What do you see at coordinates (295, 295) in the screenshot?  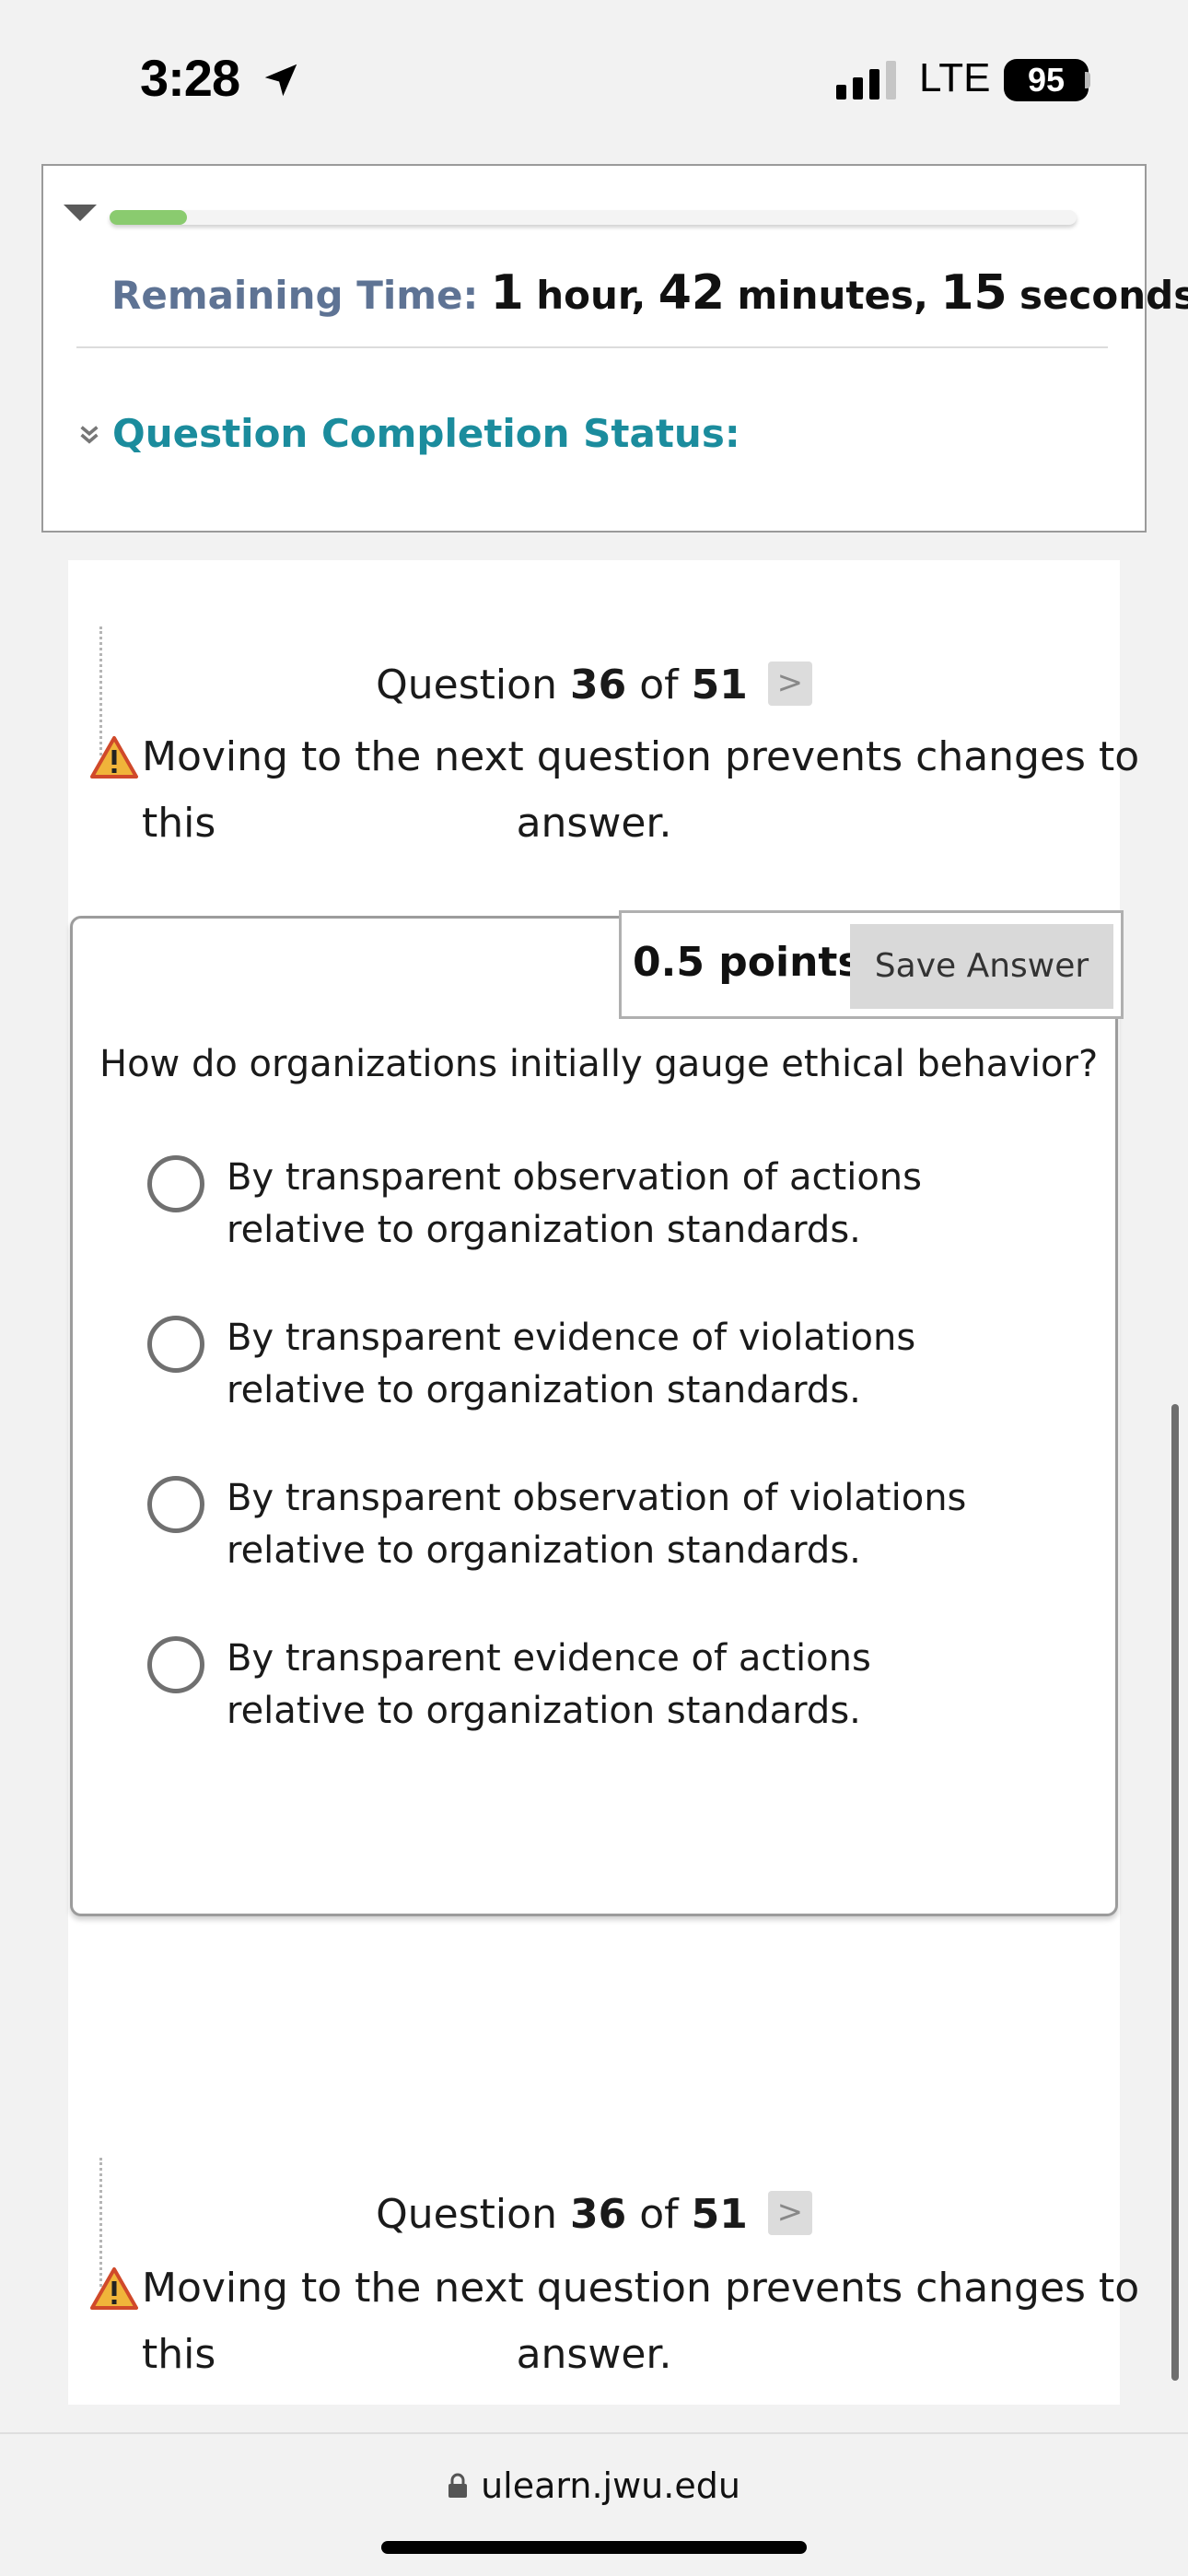 I see `remaining-time-label: Remaining Time:` at bounding box center [295, 295].